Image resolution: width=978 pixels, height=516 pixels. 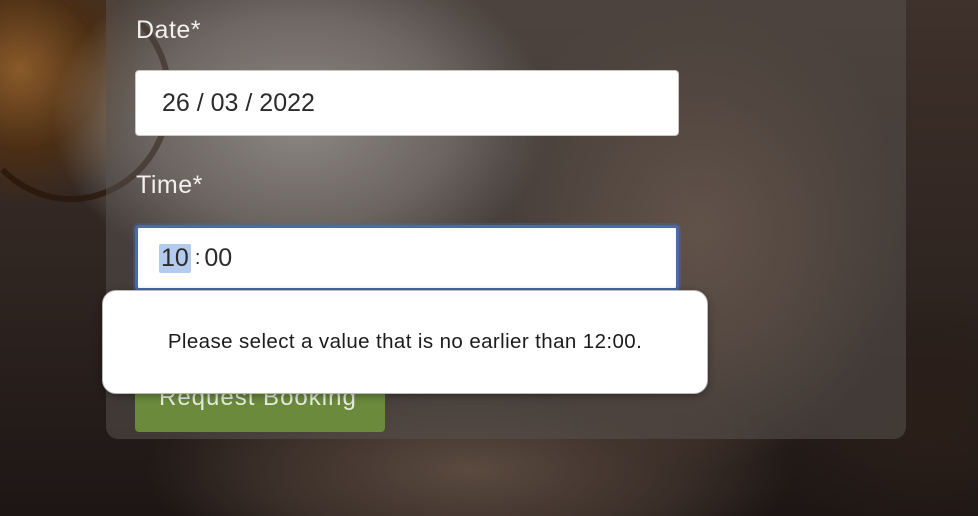 I want to click on date-input: 26 / 03 / 2022, so click(x=407, y=103).